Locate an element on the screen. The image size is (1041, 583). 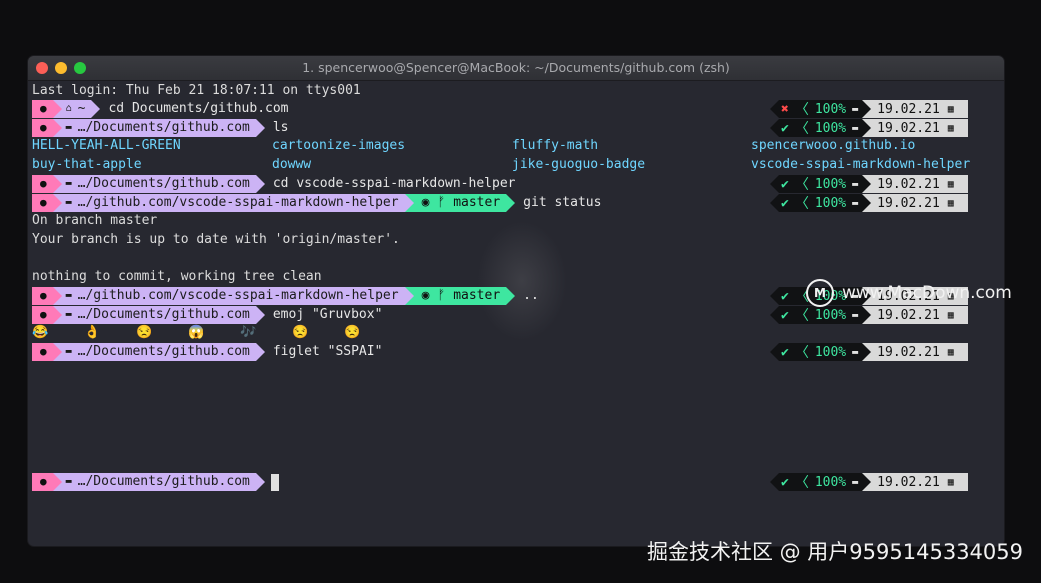
prompt-line: ● ⌂ ~ cd Documents/github.com is located at coordinates (160, 109).